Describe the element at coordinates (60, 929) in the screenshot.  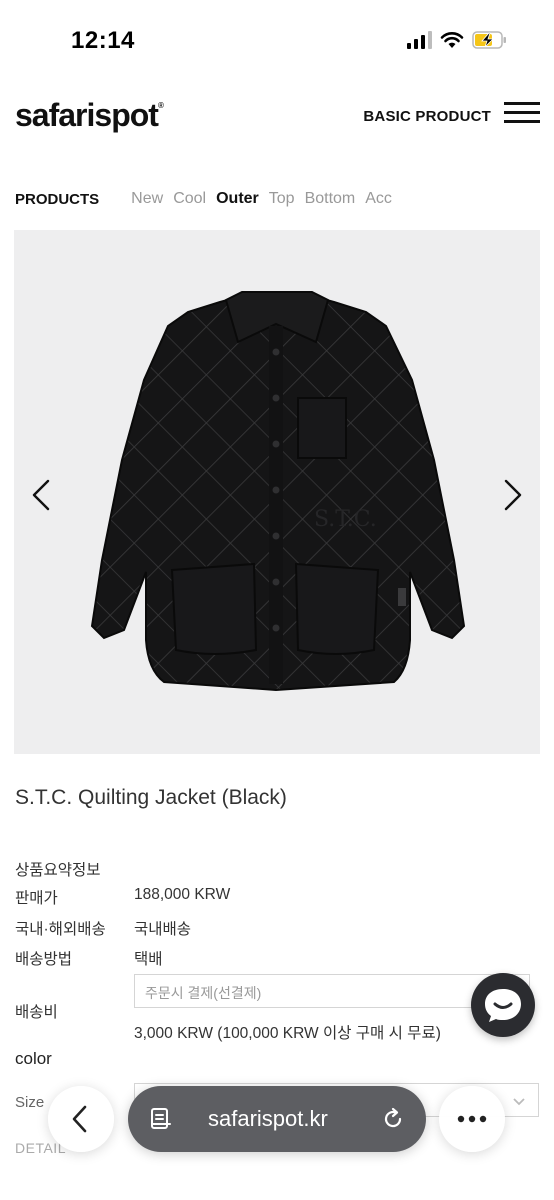
I see `shipping-type-label: 국내·해외배송` at that location.